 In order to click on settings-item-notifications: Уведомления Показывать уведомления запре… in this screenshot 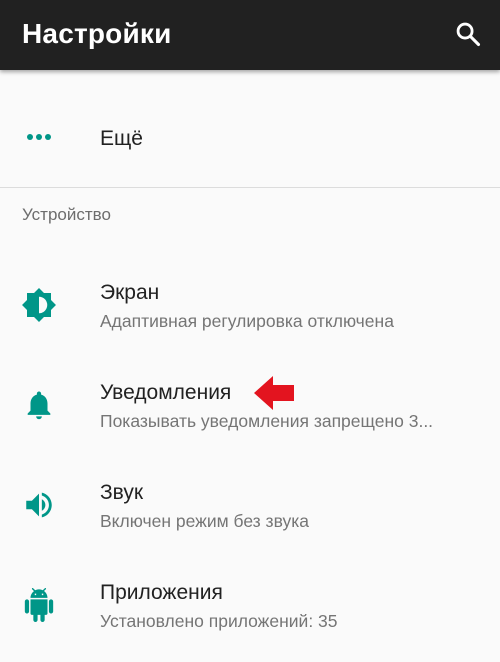, I will do `click(250, 406)`.